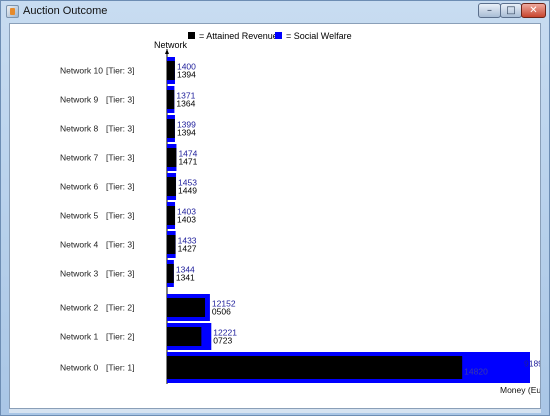 This screenshot has width=550, height=416. I want to click on legend-label-welfare: = Social Welfare, so click(319, 36).